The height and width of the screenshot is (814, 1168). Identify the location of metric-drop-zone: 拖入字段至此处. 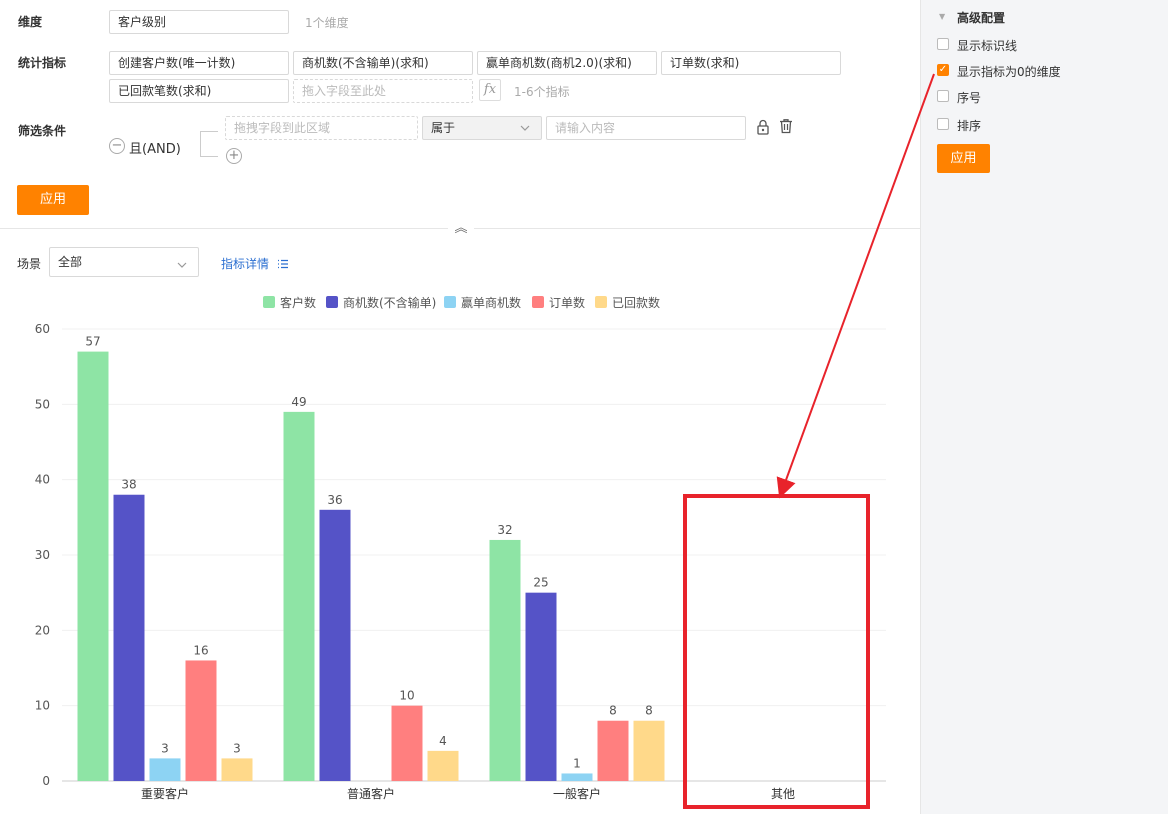
(383, 91).